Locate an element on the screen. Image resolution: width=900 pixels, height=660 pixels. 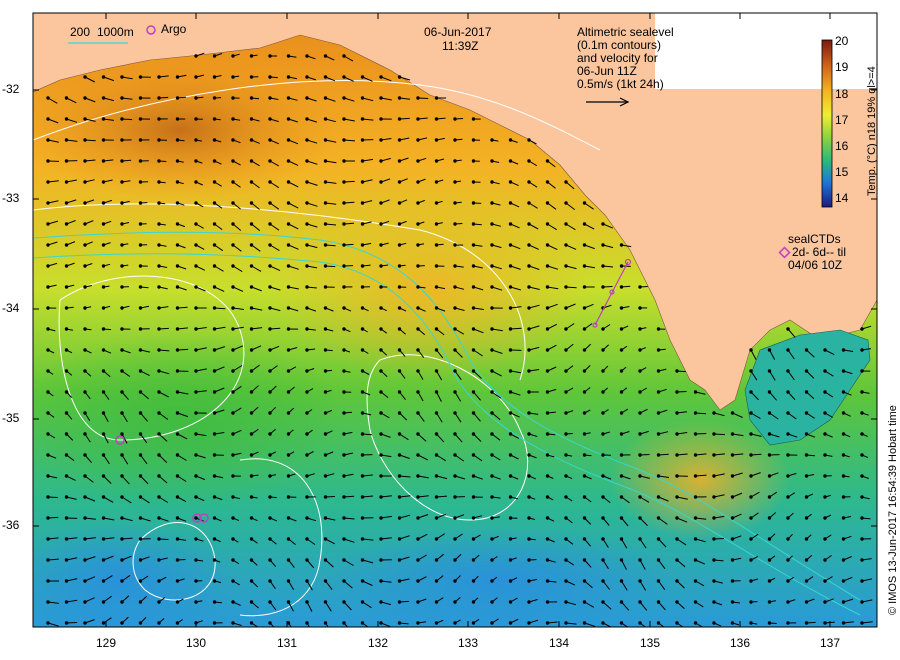
y-tick-label: -35 is located at coordinates (11, 418).